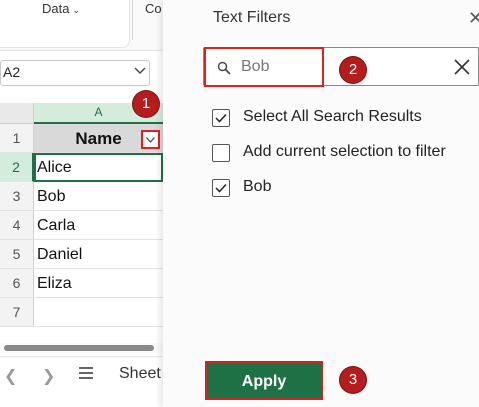 This screenshot has width=479, height=407. Describe the element at coordinates (353, 380) in the screenshot. I see `step-marker-3: 3` at that location.